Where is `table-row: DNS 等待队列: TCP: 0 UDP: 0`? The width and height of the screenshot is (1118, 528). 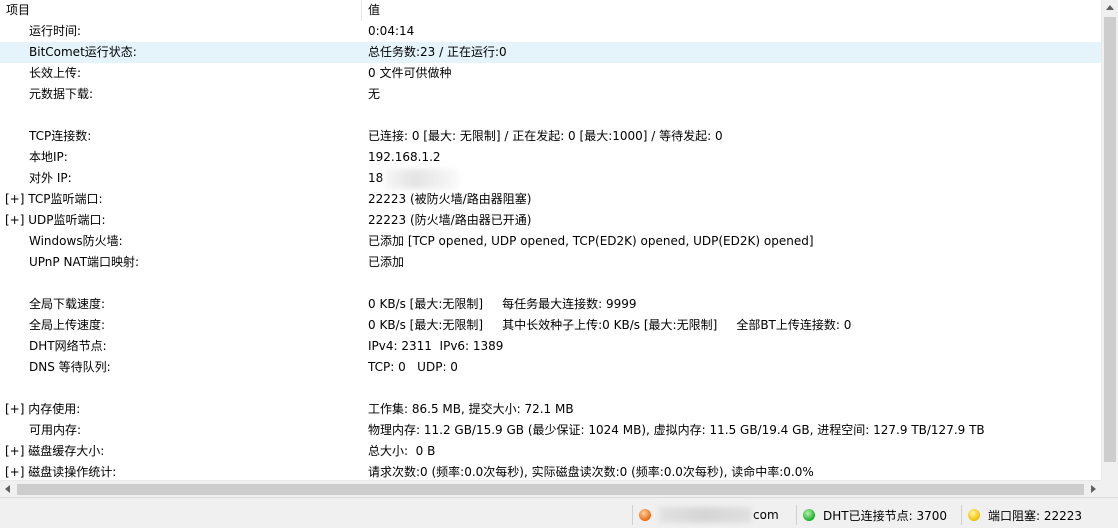
table-row: DNS 等待队列: TCP: 0 UDP: 0 is located at coordinates (550, 367).